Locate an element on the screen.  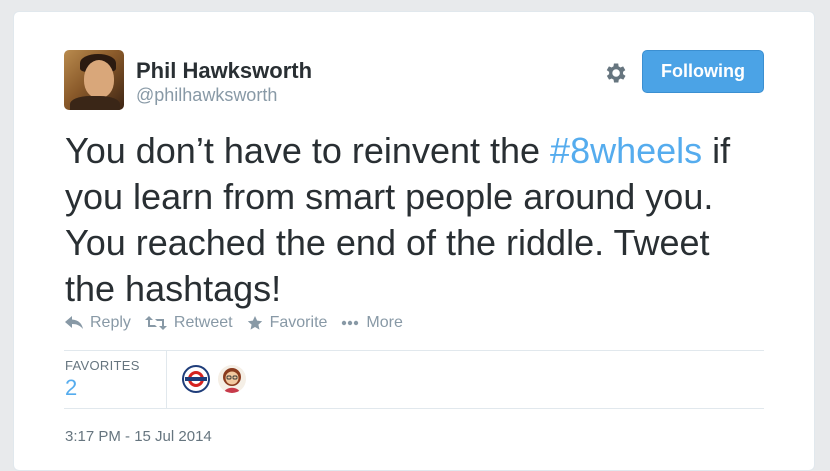
tweet-actions: Reply Retweet Favorite More is located at coordinates (241, 323).